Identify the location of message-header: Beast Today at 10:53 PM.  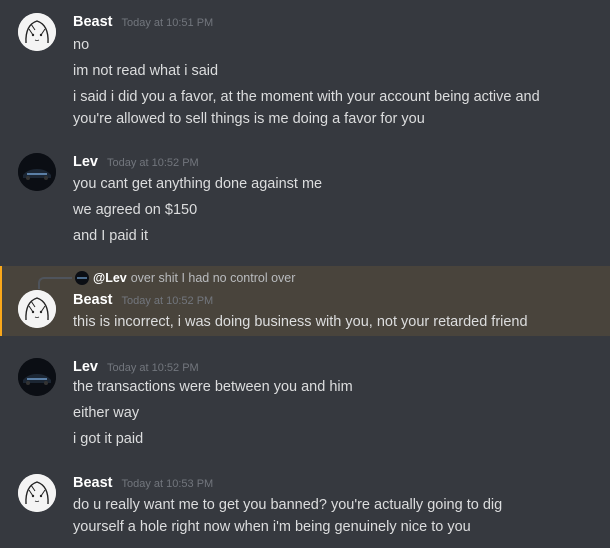
(143, 483).